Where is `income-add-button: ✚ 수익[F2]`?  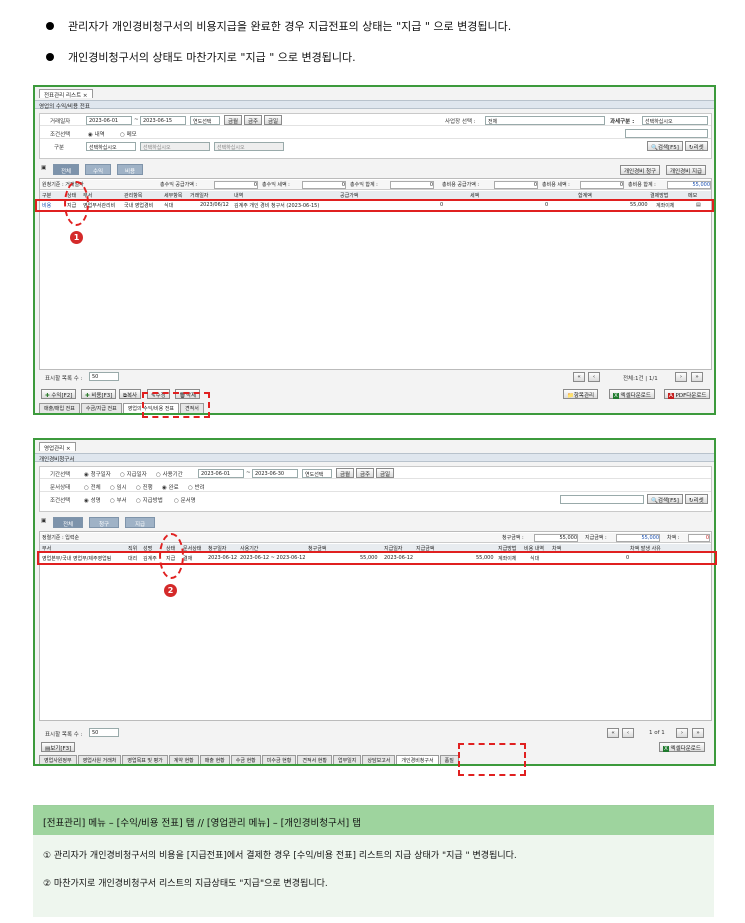
income-add-button: ✚ 수익[F2] is located at coordinates (59, 394).